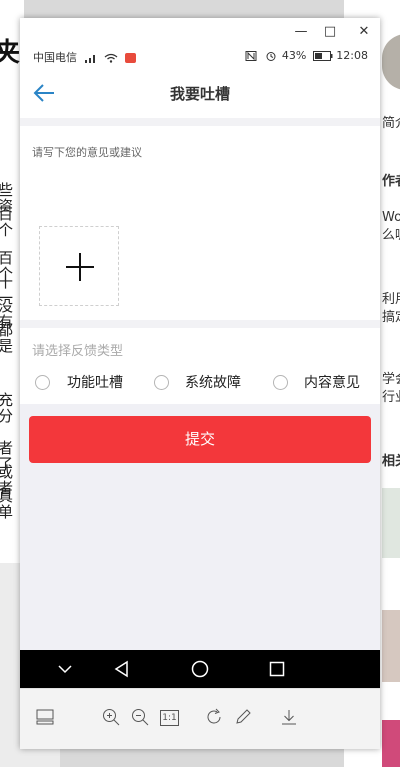  What do you see at coordinates (294, 55) in the screenshot?
I see `battery-percent: 43%` at bounding box center [294, 55].